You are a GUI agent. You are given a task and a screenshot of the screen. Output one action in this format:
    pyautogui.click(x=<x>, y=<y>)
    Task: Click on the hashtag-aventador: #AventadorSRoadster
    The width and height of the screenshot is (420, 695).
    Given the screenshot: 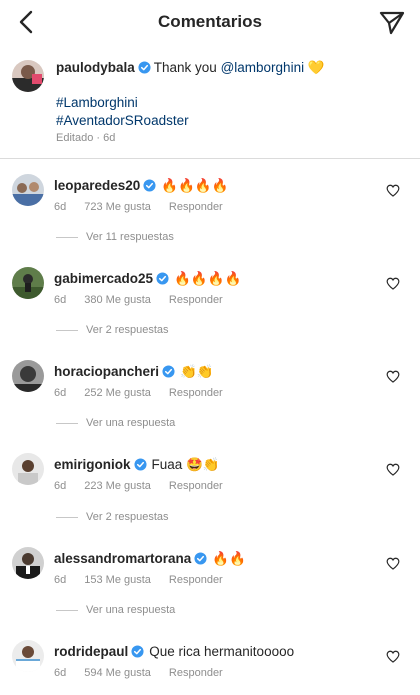 What is the action you would take?
    pyautogui.click(x=122, y=121)
    